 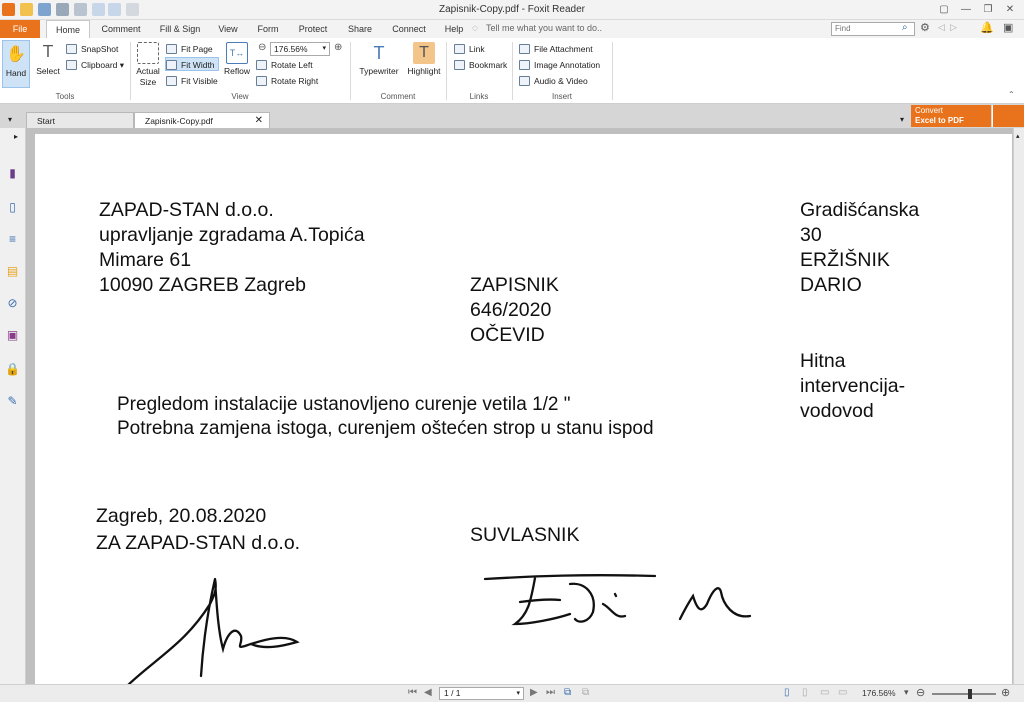 I want to click on gear-icon: ⚙, so click(x=925, y=27).